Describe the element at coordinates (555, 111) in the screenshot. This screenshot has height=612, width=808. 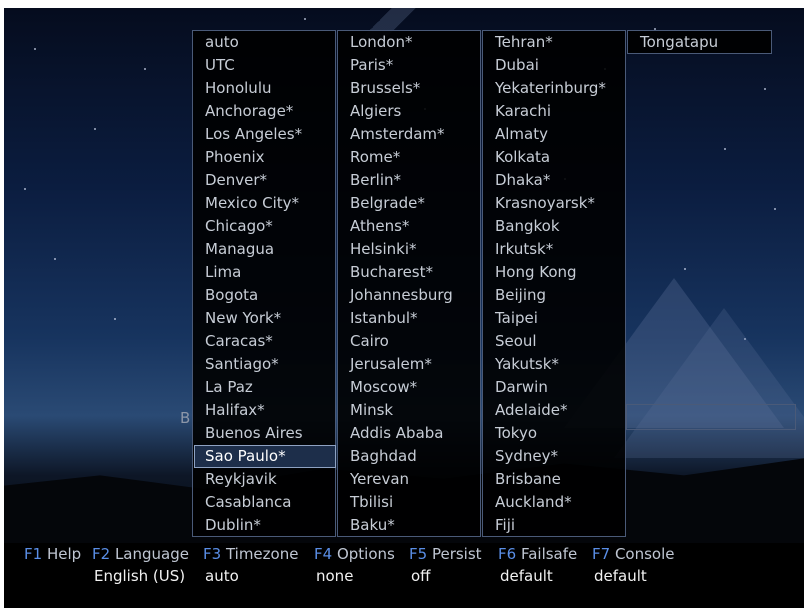
I see `timezone-menu-item: Karachi` at that location.